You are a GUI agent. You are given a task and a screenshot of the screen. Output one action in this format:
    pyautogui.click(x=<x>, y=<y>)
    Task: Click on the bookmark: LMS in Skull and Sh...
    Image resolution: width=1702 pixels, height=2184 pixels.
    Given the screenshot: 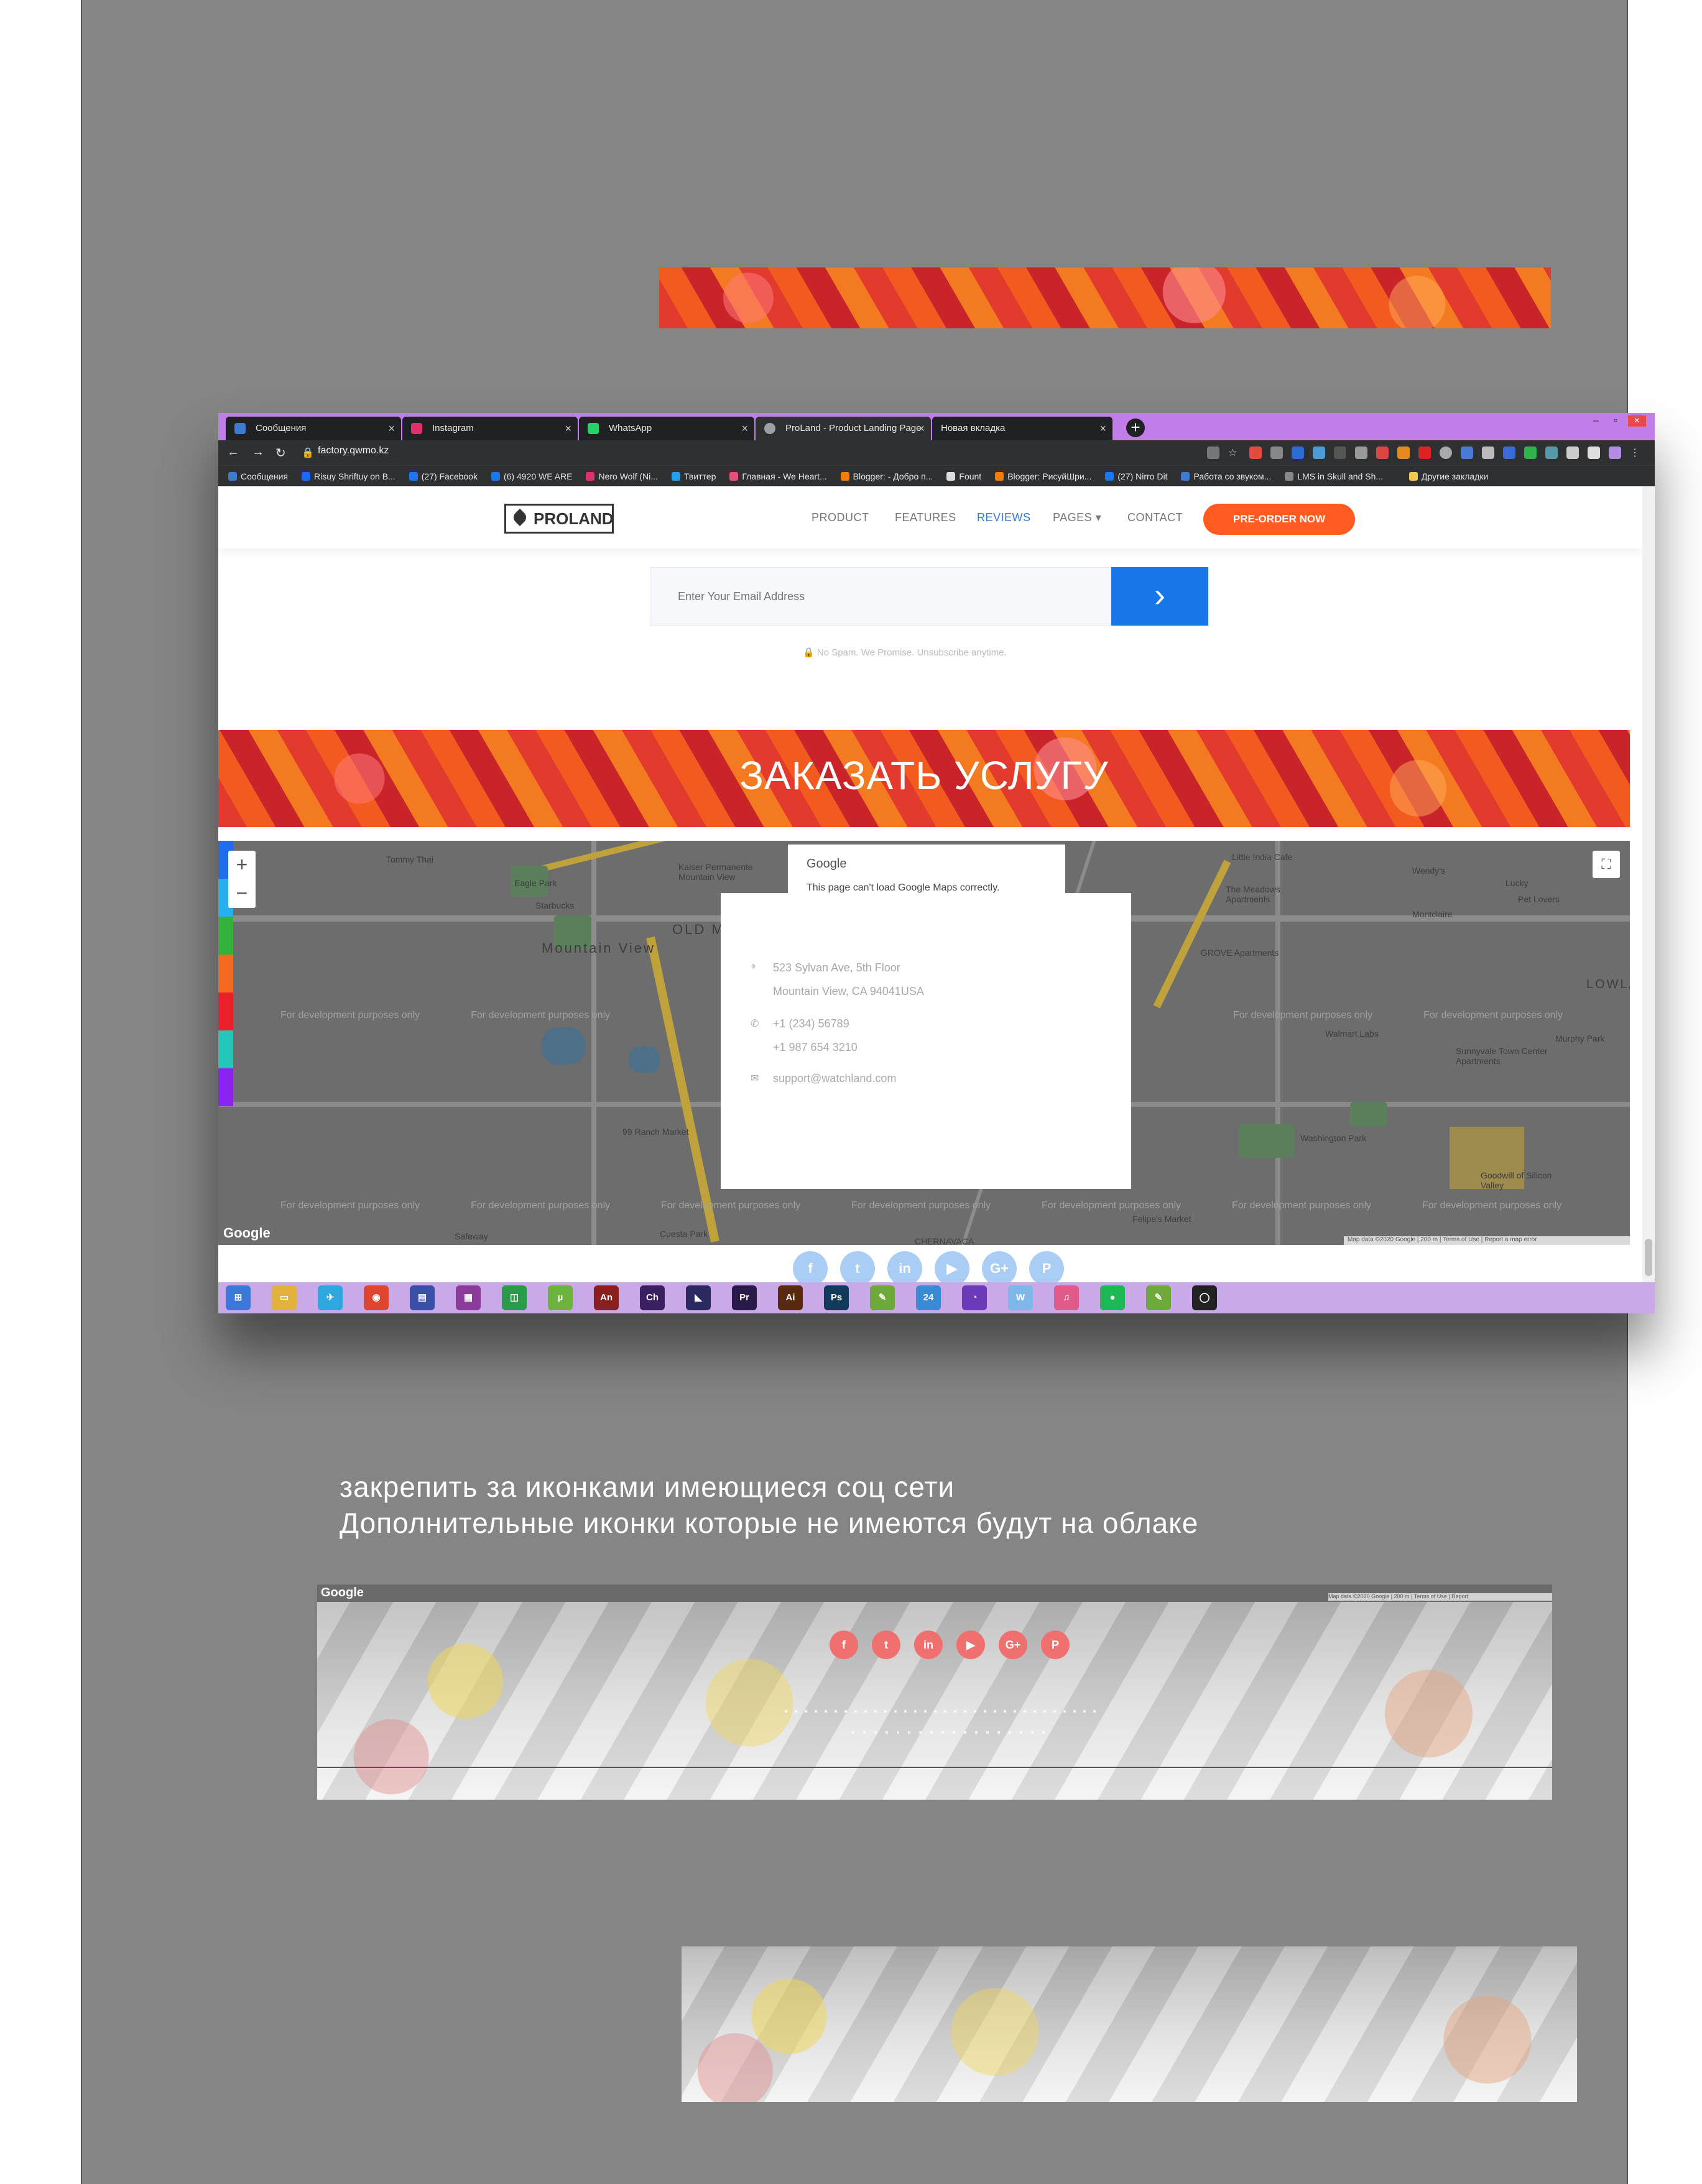 What is the action you would take?
    pyautogui.click(x=1334, y=476)
    